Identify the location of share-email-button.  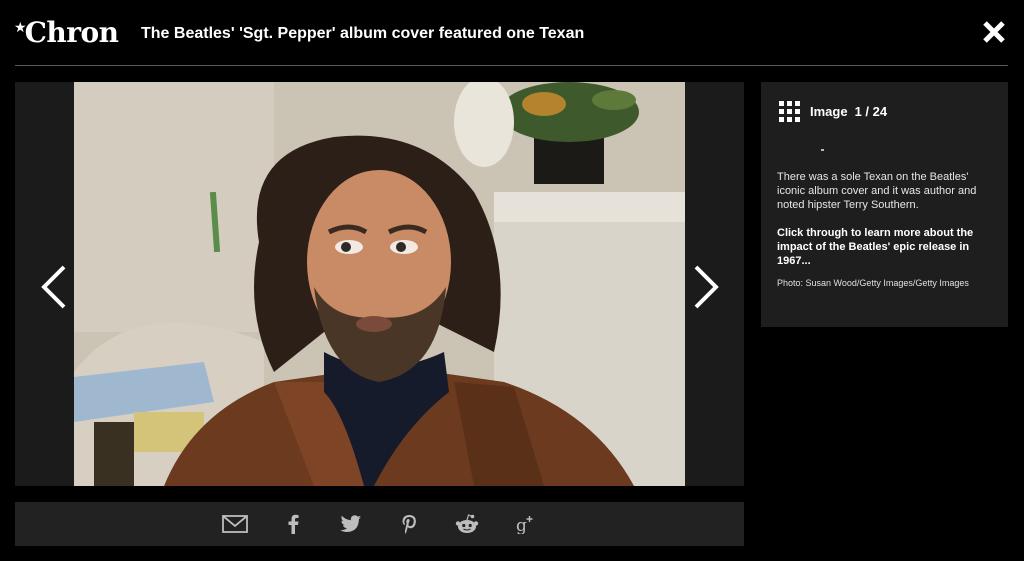
(235, 524).